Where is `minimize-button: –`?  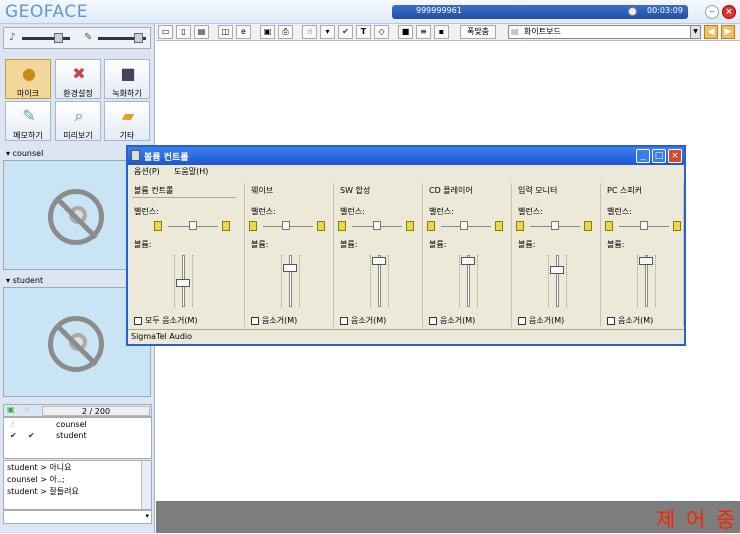 minimize-button: – is located at coordinates (712, 12).